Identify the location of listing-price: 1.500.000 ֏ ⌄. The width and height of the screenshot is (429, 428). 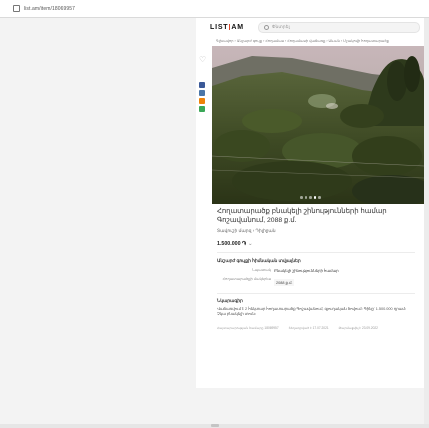
(234, 244).